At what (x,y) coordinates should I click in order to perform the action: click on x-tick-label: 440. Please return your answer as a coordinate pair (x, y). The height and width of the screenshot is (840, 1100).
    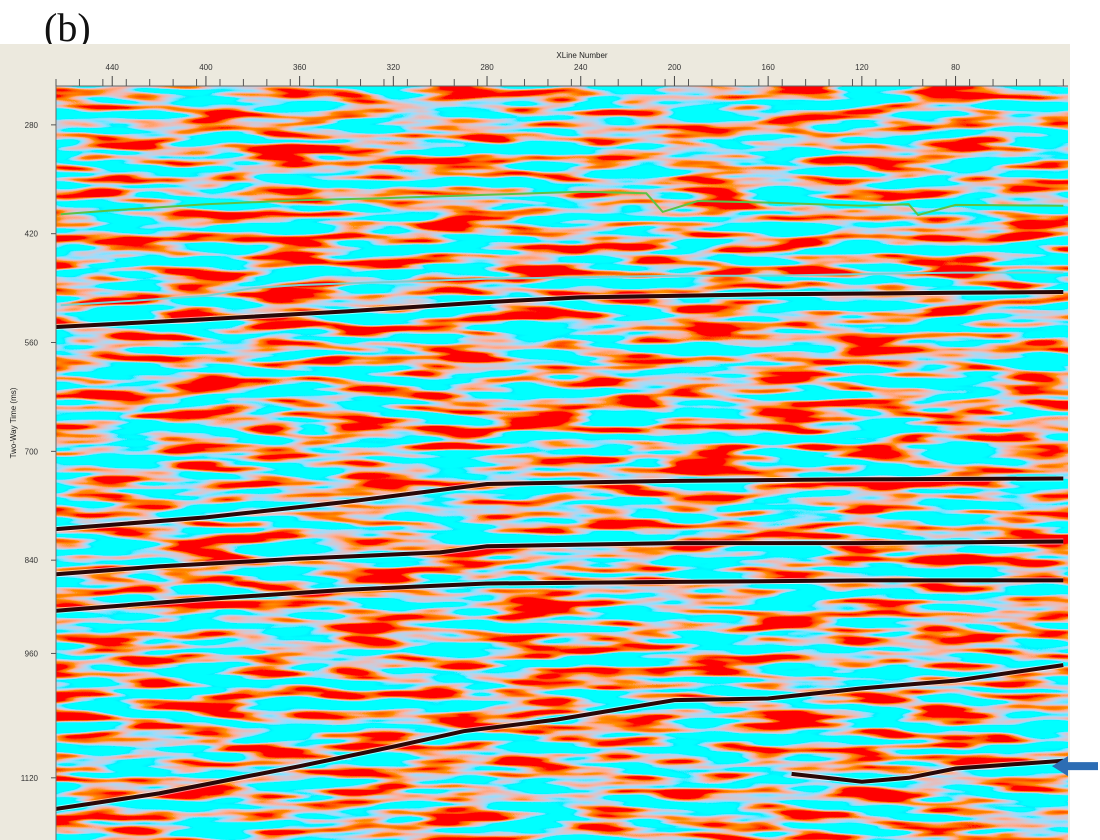
    Looking at the image, I should click on (113, 67).